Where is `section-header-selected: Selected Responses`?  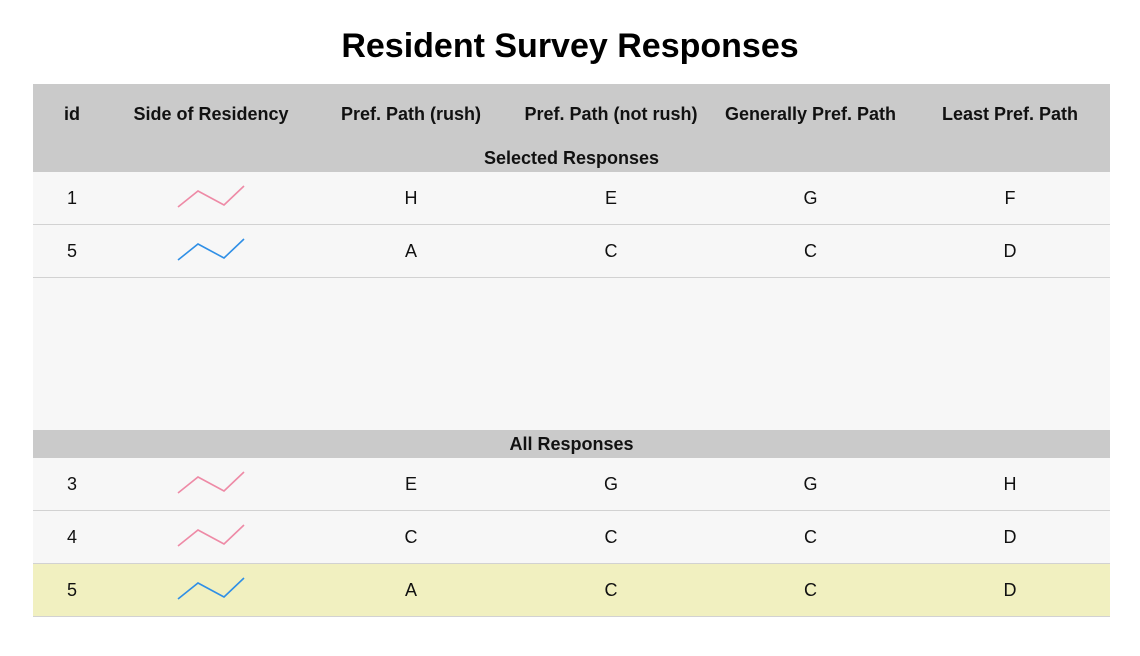
section-header-selected: Selected Responses is located at coordinates (571, 158).